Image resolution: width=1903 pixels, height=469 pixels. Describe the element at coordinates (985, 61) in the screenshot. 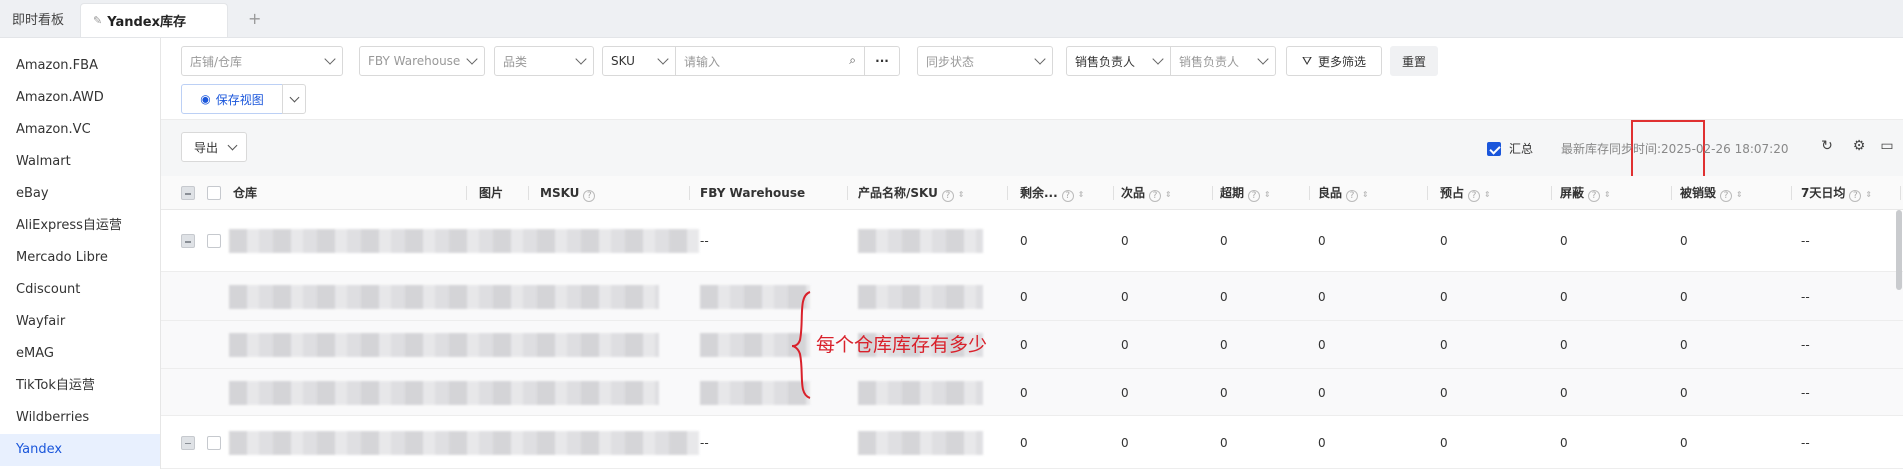

I see `sync-status-select: 同步状态` at that location.